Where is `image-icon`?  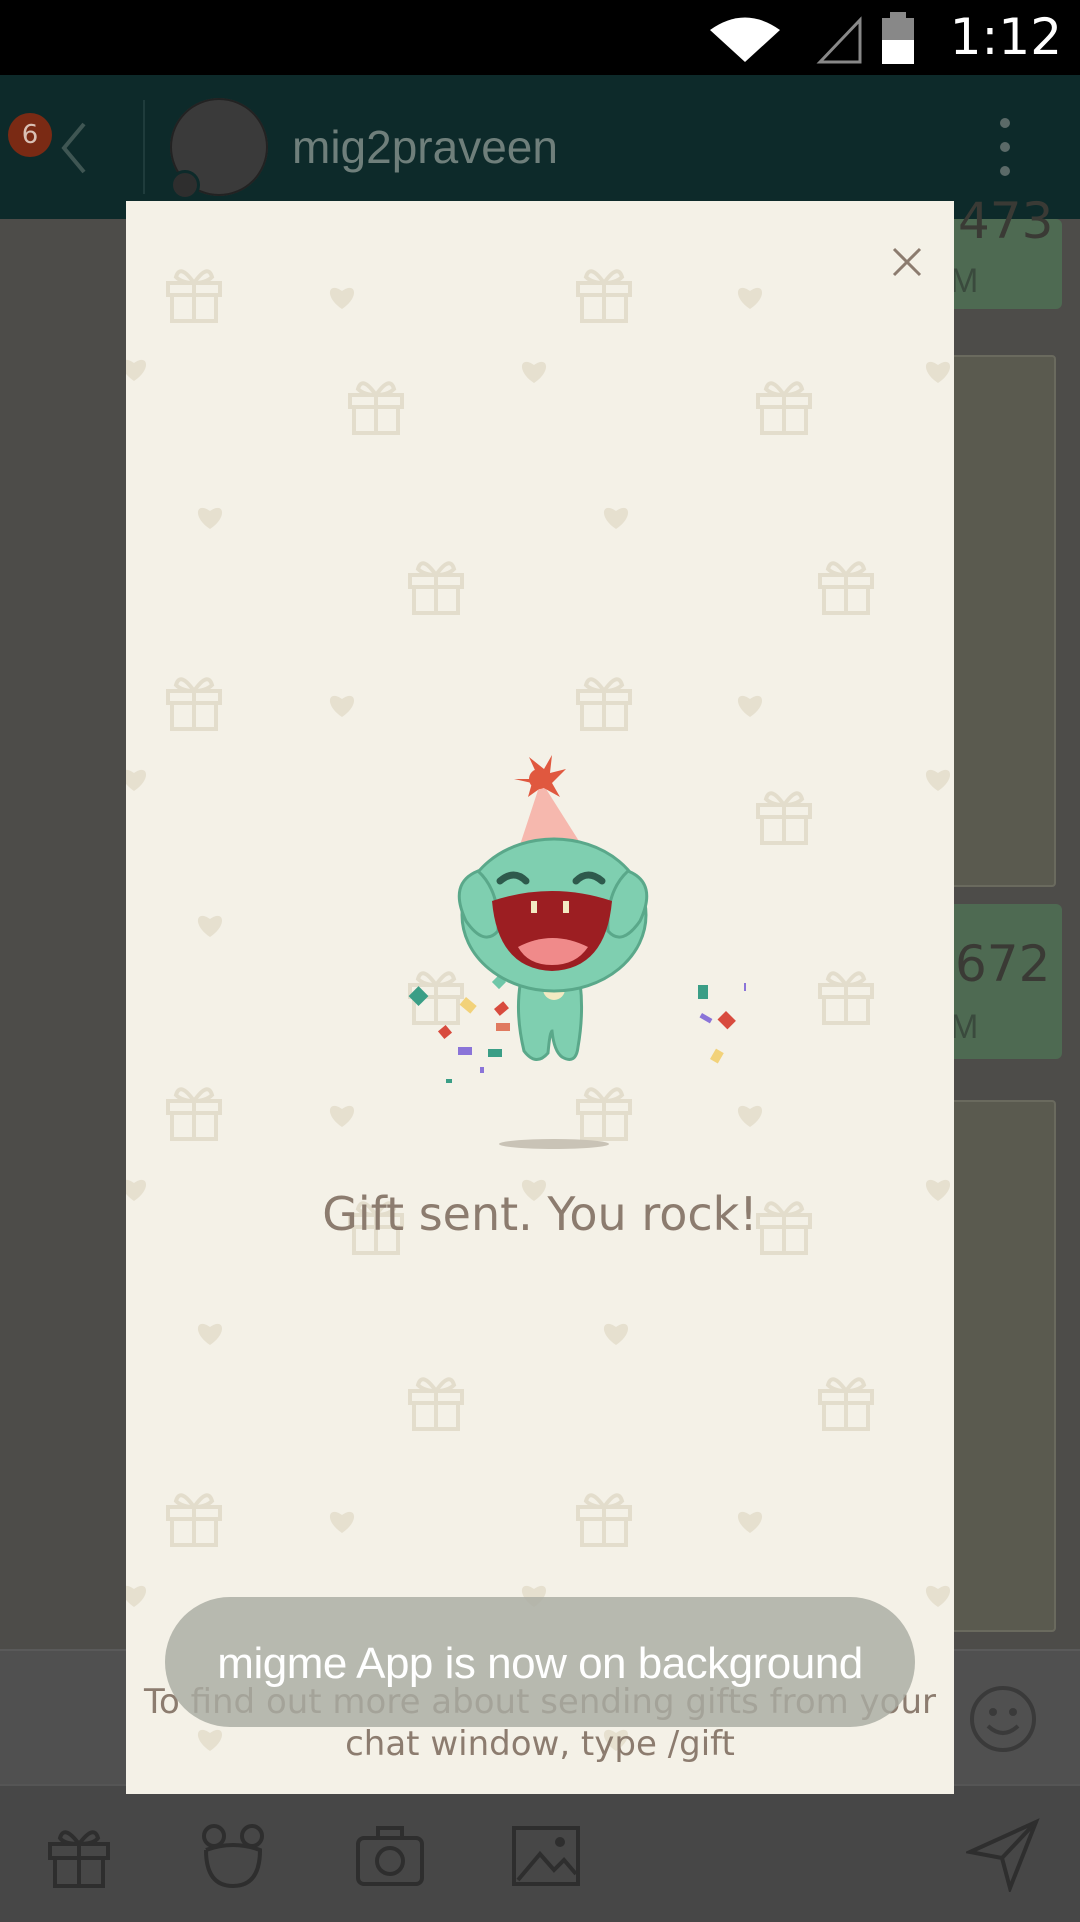 image-icon is located at coordinates (546, 1856).